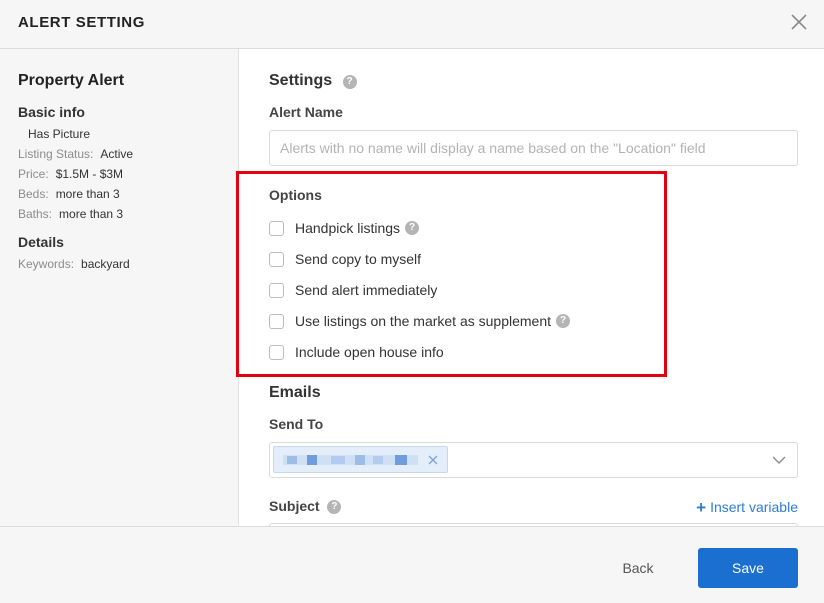  What do you see at coordinates (89, 174) in the screenshot?
I see `summary-value: $1.5M - $3M` at bounding box center [89, 174].